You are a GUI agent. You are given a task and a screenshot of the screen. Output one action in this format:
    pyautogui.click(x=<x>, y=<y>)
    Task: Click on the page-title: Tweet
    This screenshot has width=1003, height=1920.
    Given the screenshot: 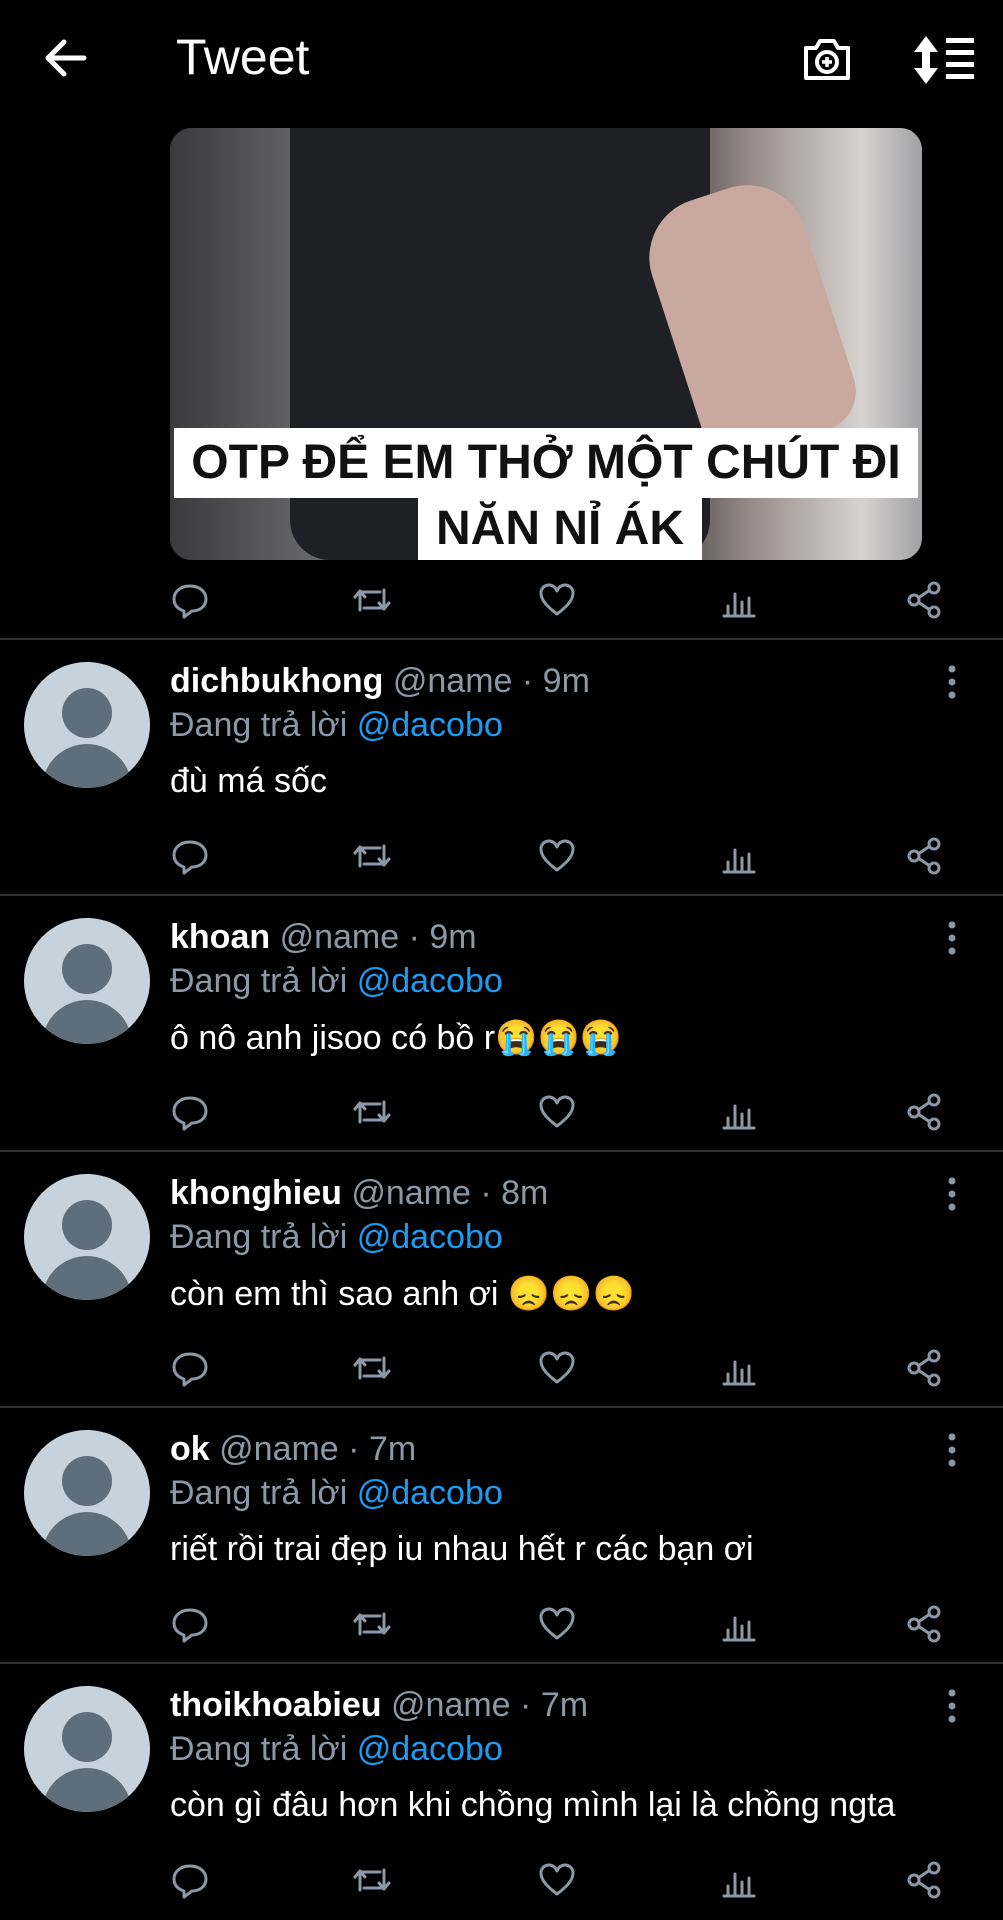 What is the action you would take?
    pyautogui.click(x=243, y=57)
    